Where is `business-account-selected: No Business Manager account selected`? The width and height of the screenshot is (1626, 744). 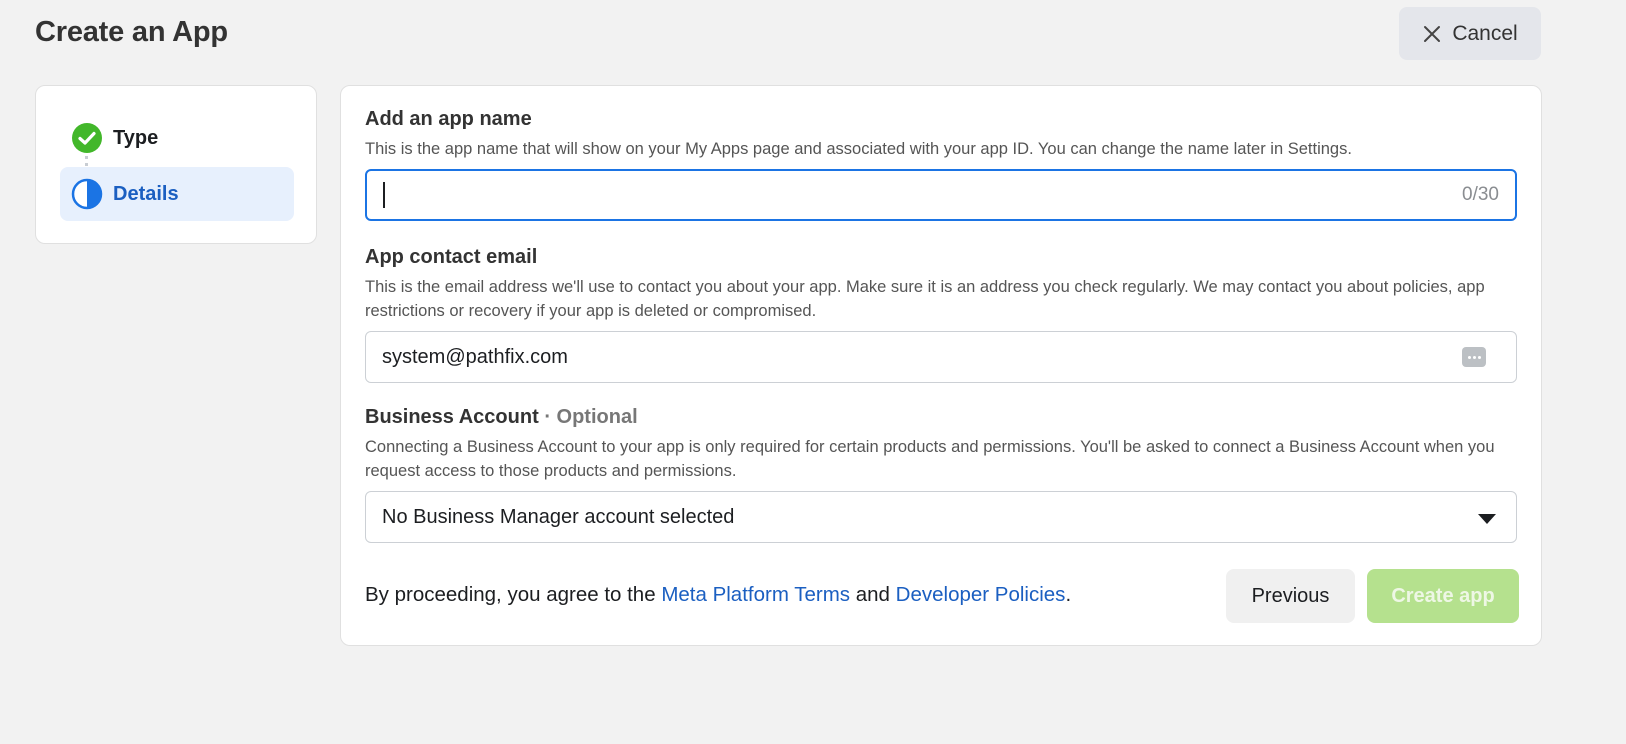 business-account-selected: No Business Manager account selected is located at coordinates (558, 516).